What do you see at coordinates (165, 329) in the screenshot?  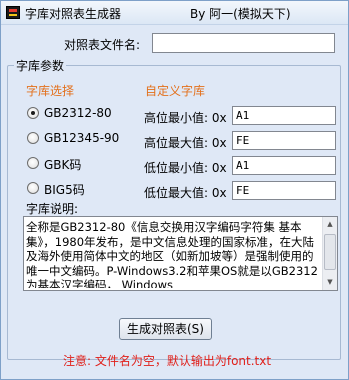 I see `generate-button: 生成对照表(S)` at bounding box center [165, 329].